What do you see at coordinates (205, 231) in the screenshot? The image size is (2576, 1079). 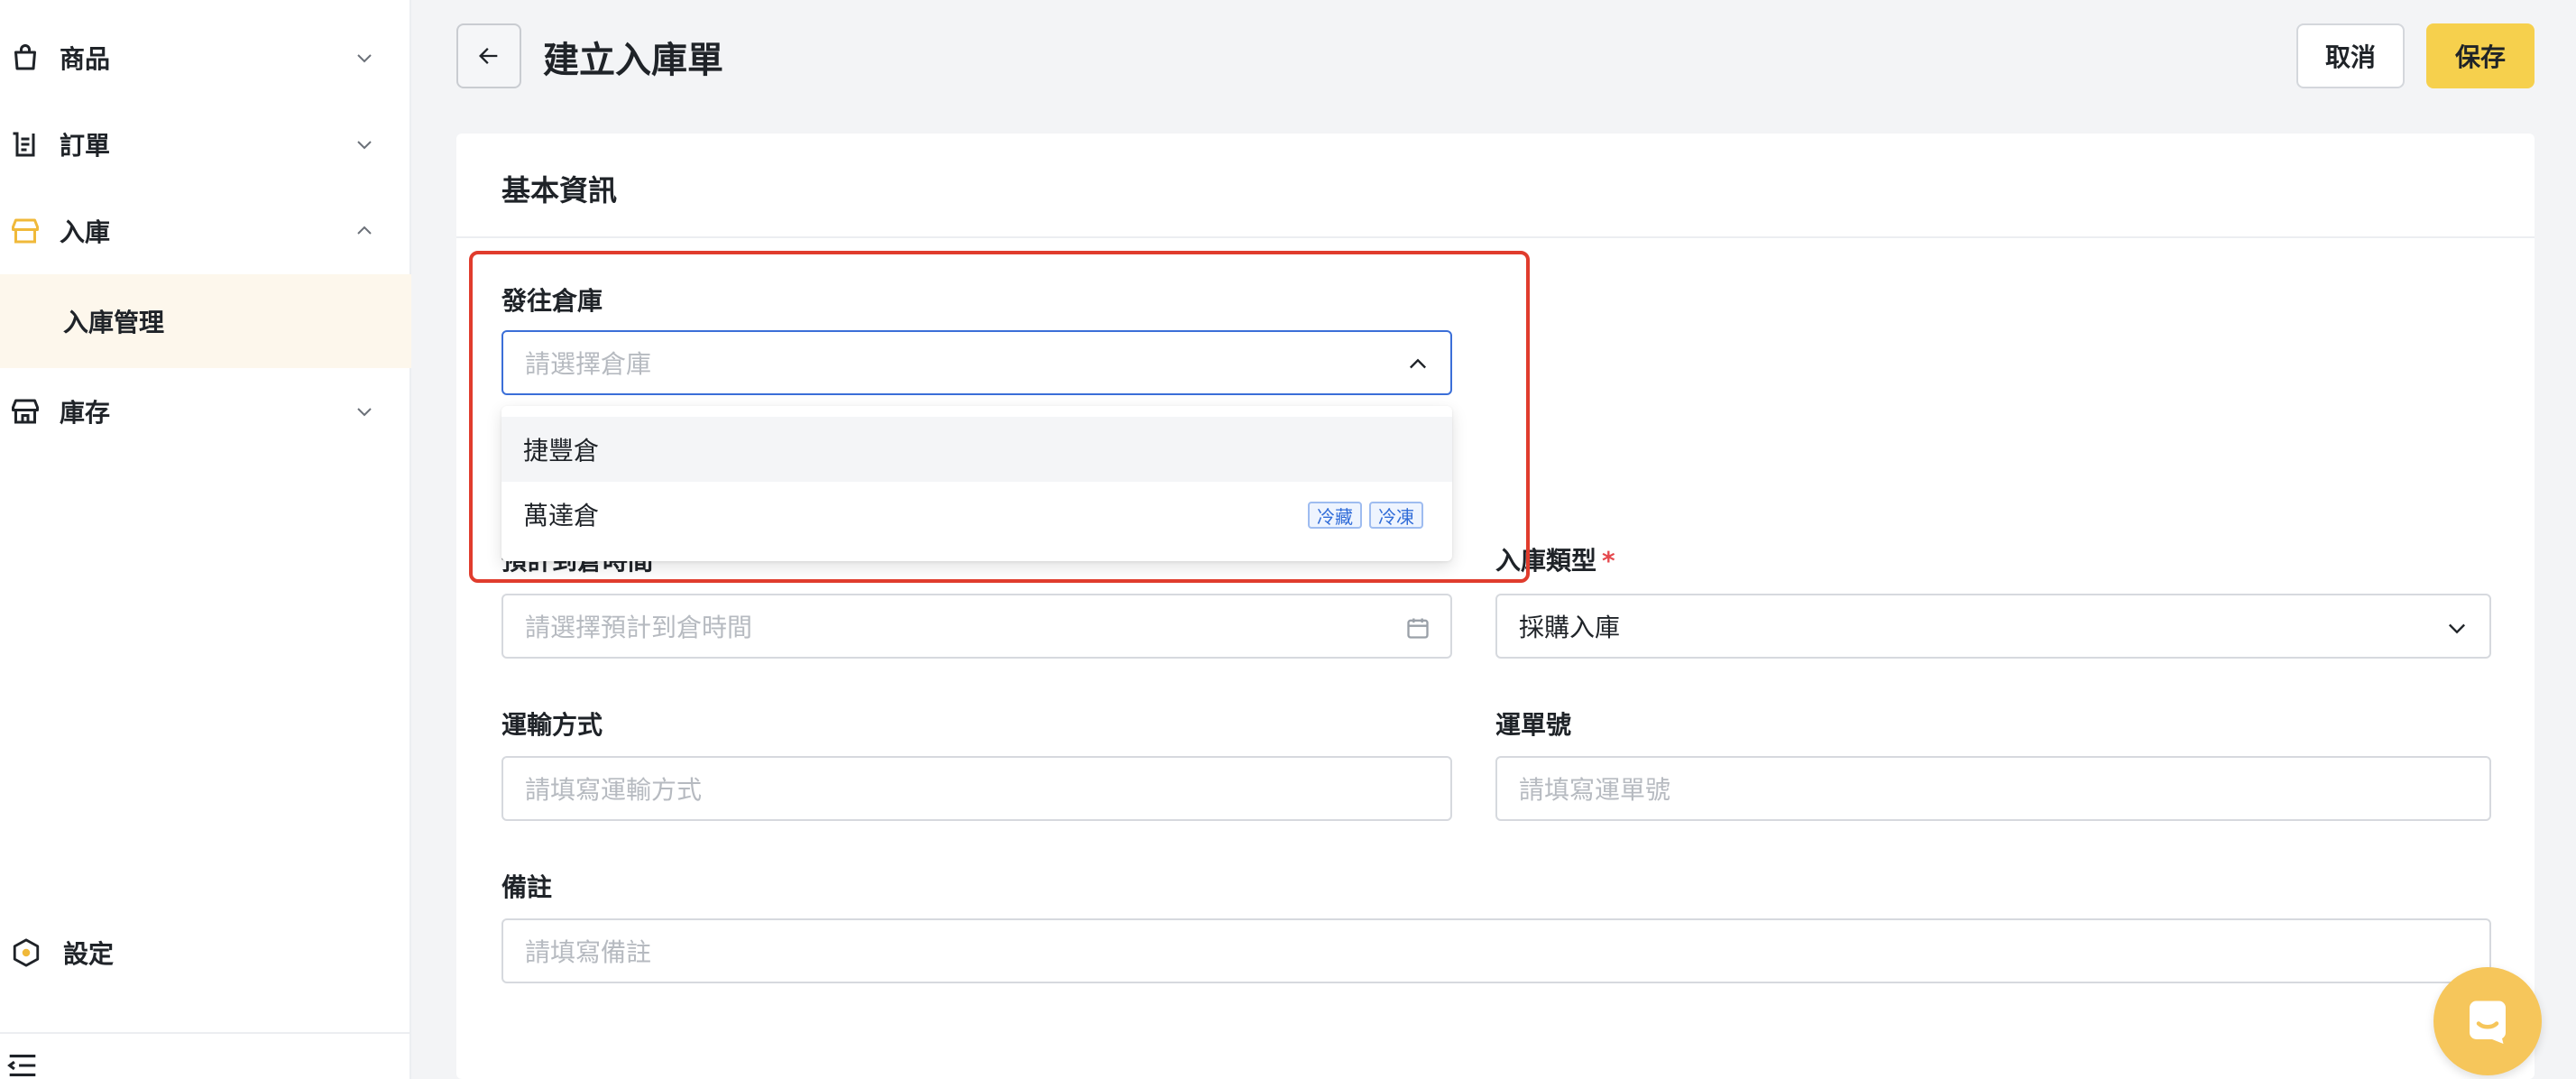 I see `sidebar-item-inbound: 入庫` at bounding box center [205, 231].